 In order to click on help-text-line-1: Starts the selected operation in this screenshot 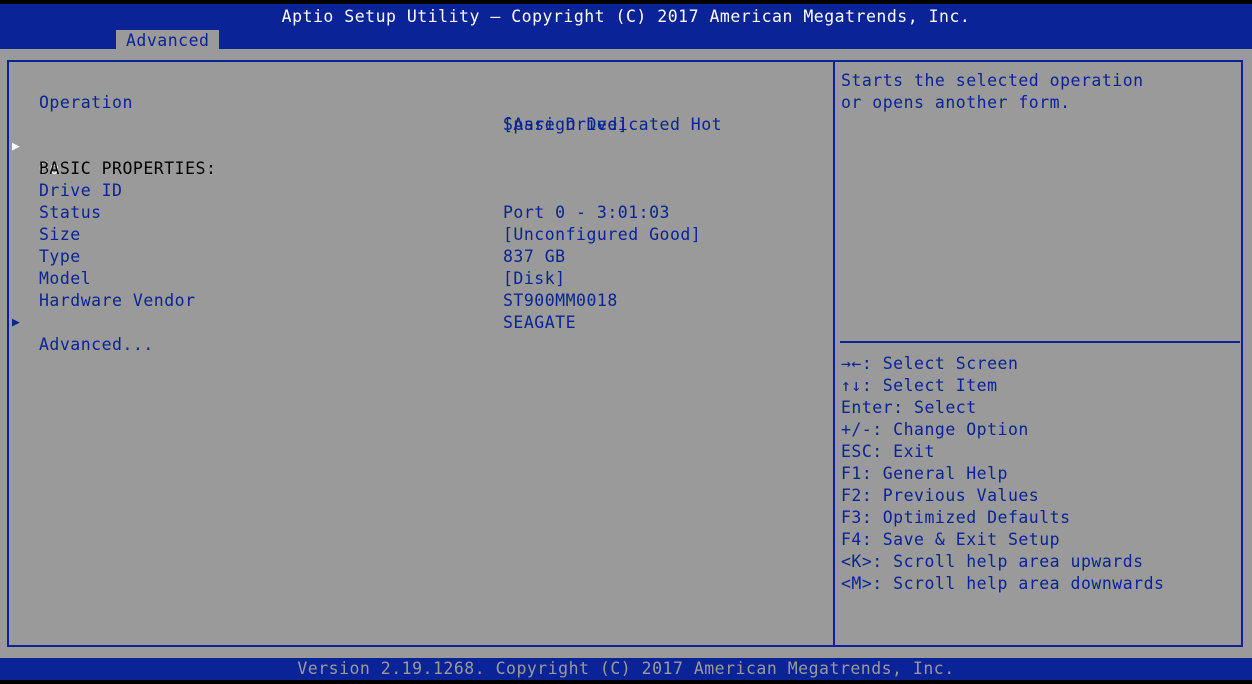, I will do `click(992, 80)`.